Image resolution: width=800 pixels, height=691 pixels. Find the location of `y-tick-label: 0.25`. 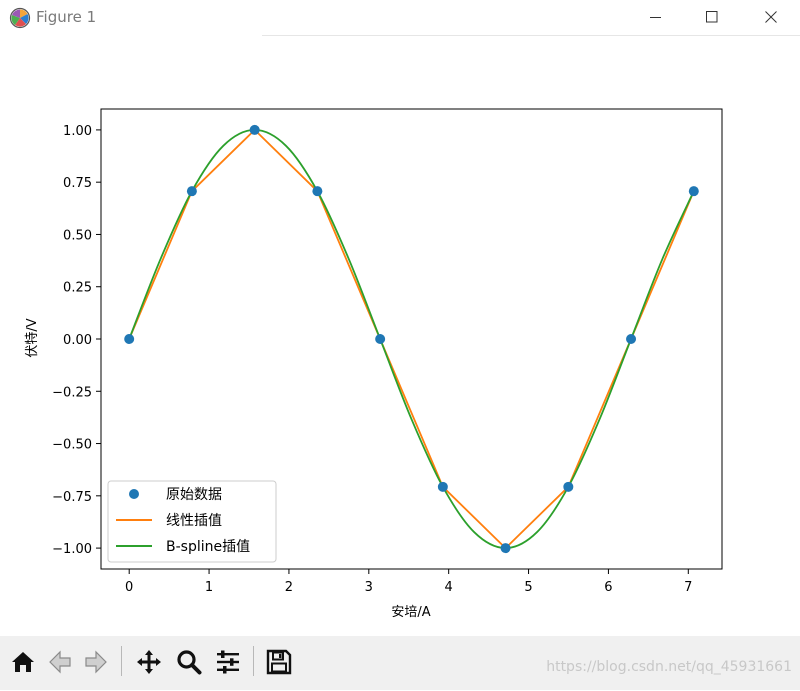

y-tick-label: 0.25 is located at coordinates (77, 288).